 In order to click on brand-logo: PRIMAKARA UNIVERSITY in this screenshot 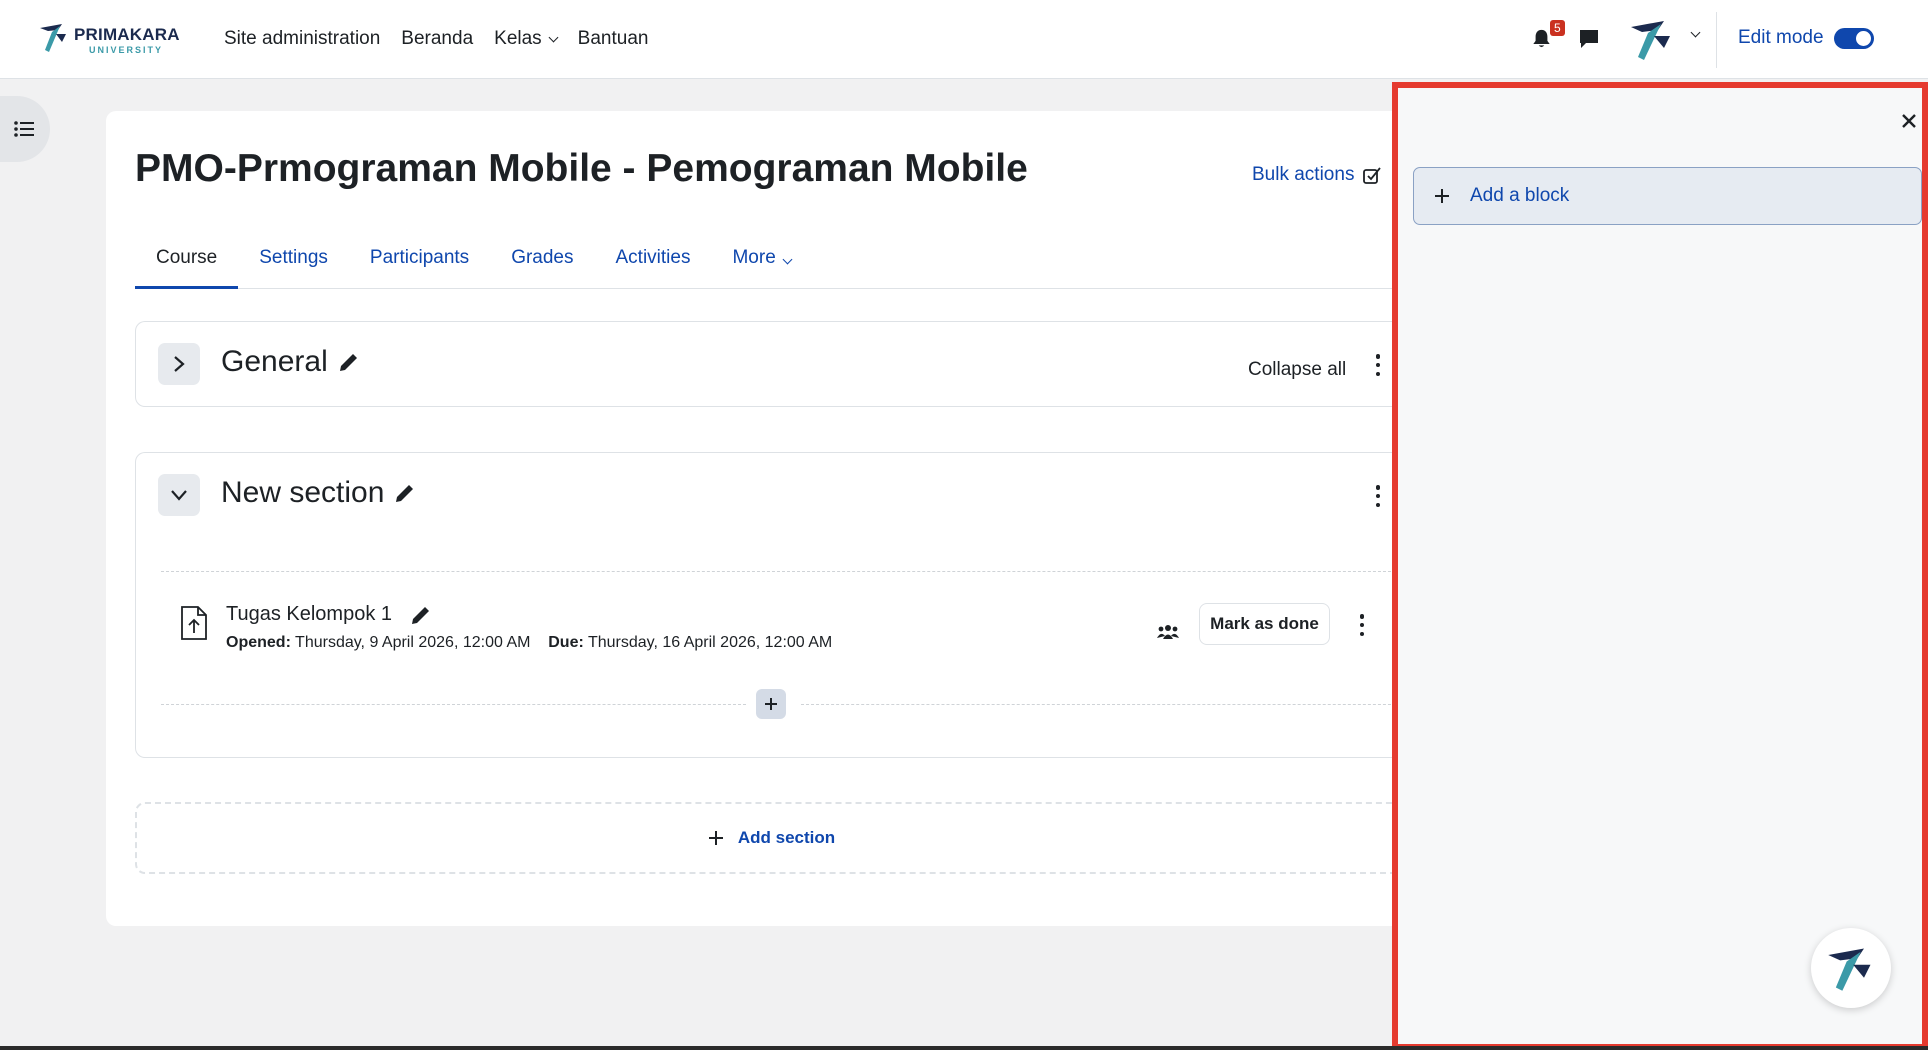, I will do `click(109, 39)`.